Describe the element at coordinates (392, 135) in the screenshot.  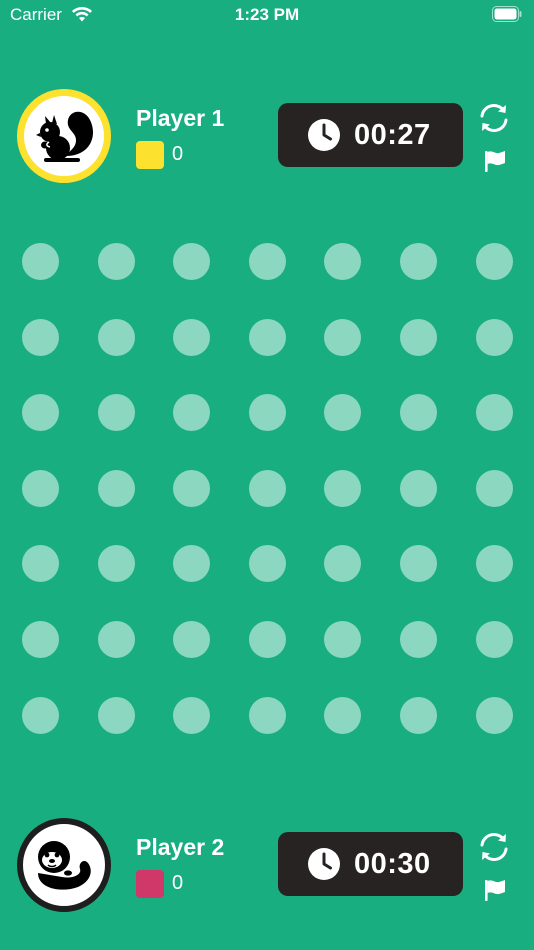
I see `player-1-timer-value: 00:27` at that location.